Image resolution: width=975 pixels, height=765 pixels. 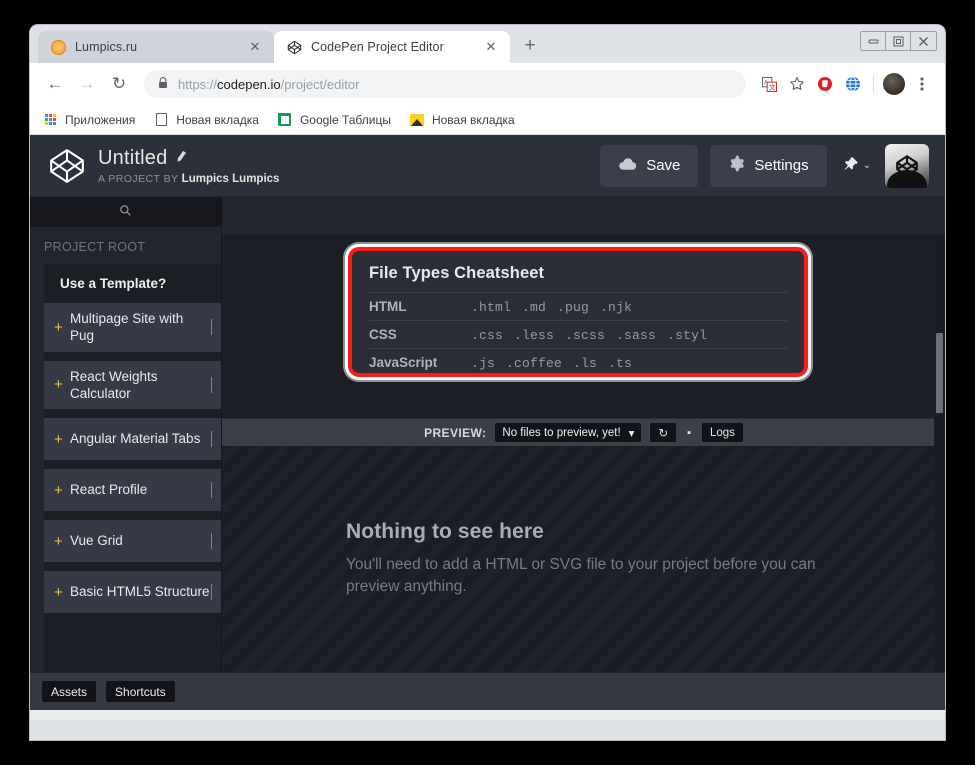 I want to click on tab-strip: Lumpics.ru ✕ CodePen Project Editor ✕ +, so click(x=487, y=44).